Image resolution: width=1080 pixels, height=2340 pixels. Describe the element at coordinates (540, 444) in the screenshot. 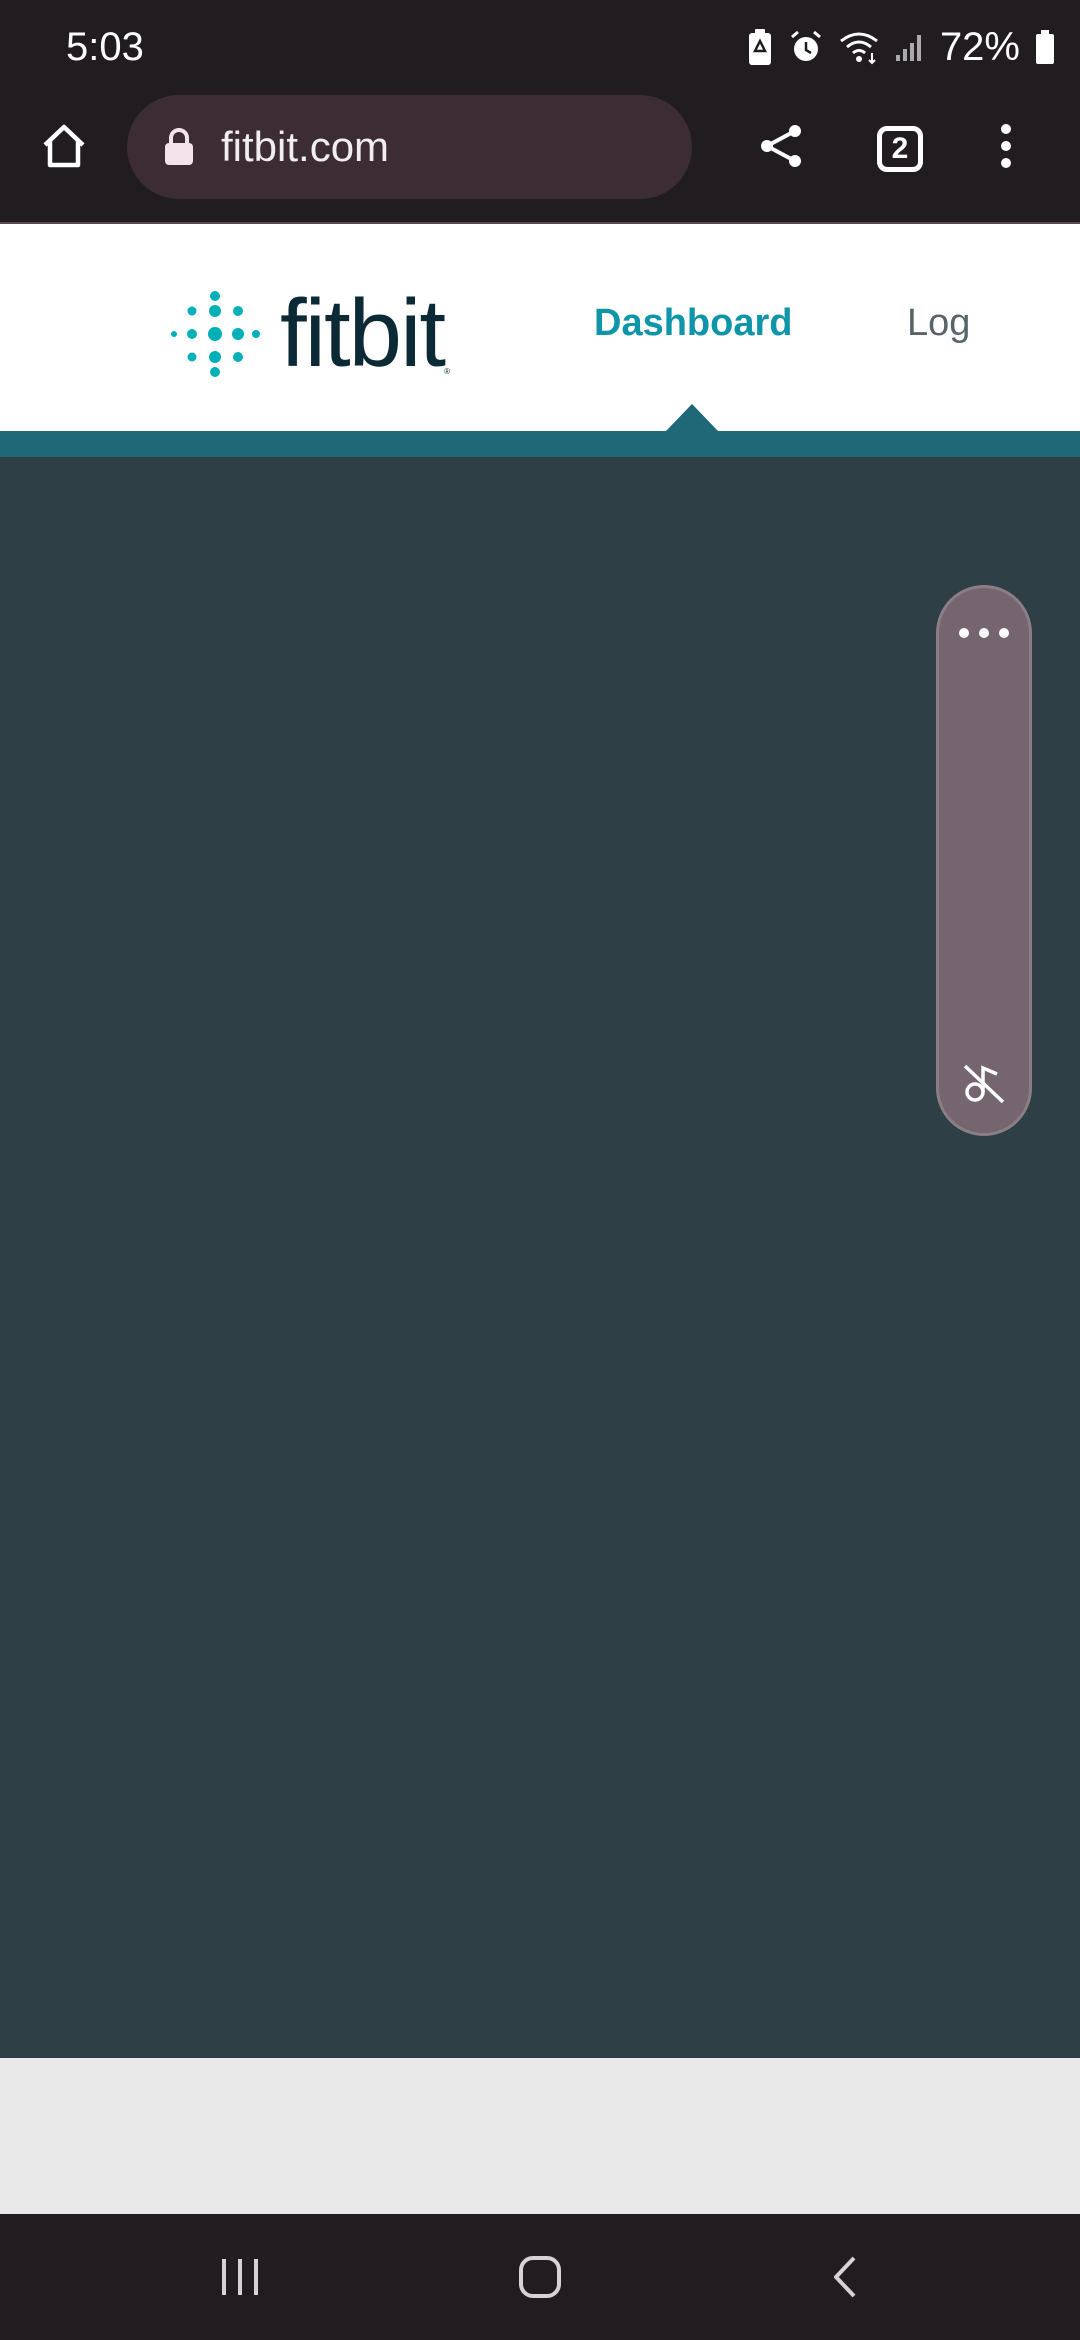

I see `nav-strip` at that location.